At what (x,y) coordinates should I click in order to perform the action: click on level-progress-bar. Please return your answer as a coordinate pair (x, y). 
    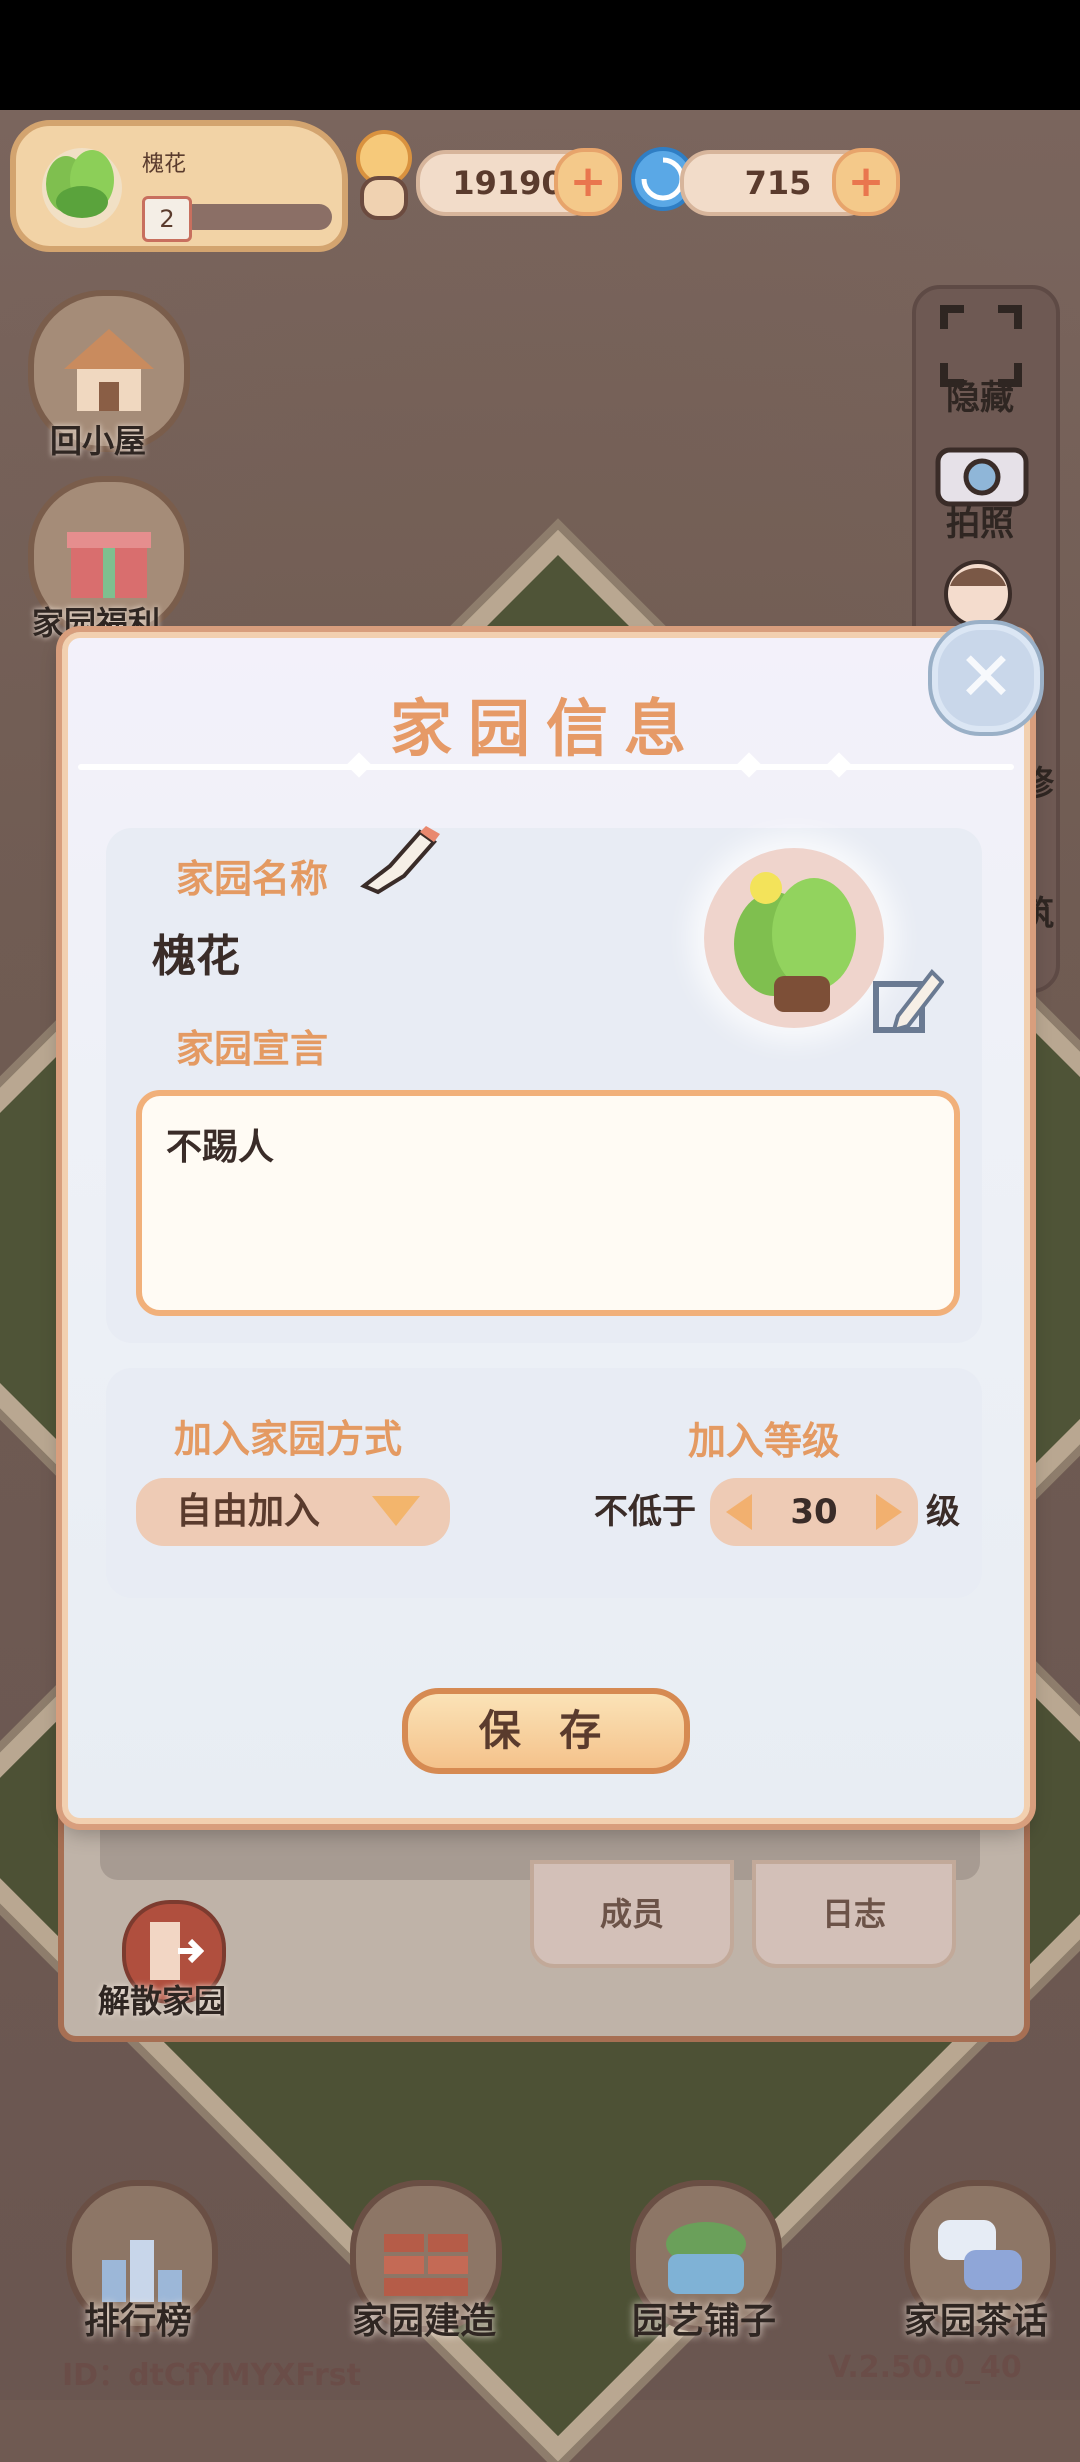
    Looking at the image, I should click on (256, 217).